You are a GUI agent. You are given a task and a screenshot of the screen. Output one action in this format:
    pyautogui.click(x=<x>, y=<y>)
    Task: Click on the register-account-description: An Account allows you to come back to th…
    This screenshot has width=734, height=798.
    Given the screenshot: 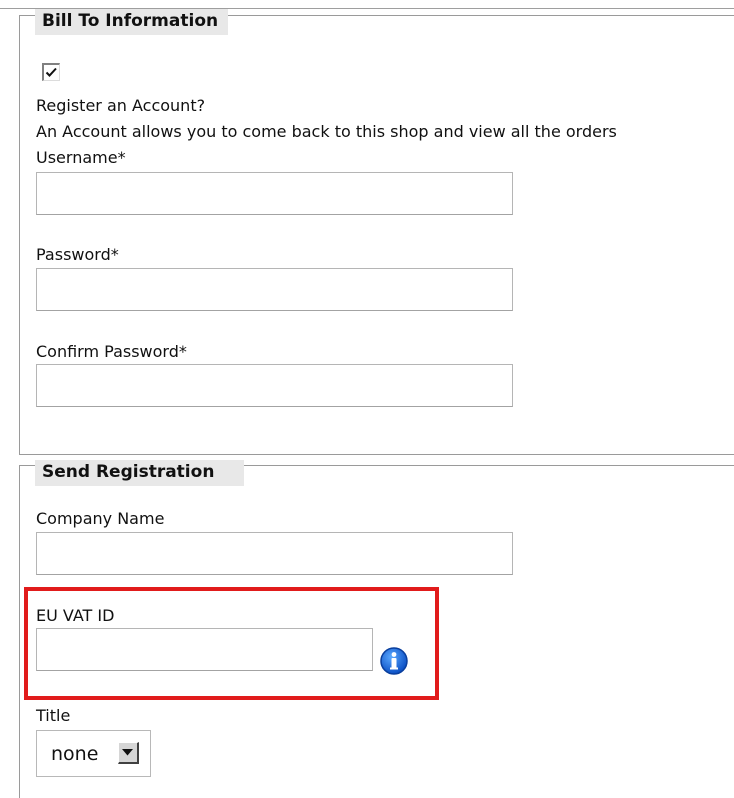 What is the action you would take?
    pyautogui.click(x=326, y=131)
    